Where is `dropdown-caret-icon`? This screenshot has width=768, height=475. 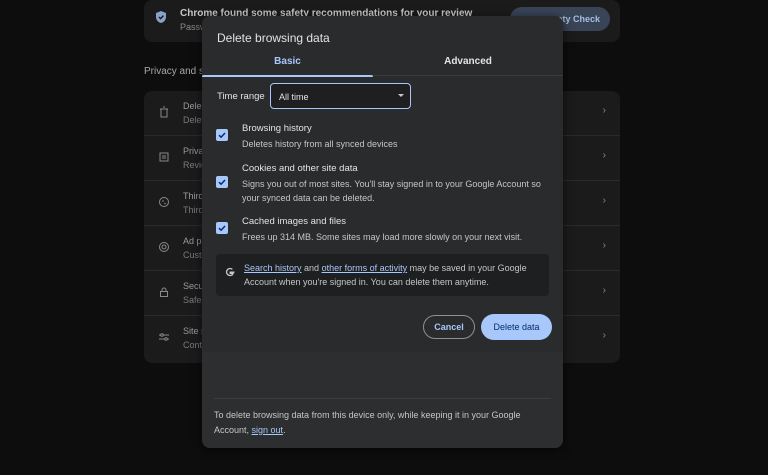
dropdown-caret-icon is located at coordinates (401, 95).